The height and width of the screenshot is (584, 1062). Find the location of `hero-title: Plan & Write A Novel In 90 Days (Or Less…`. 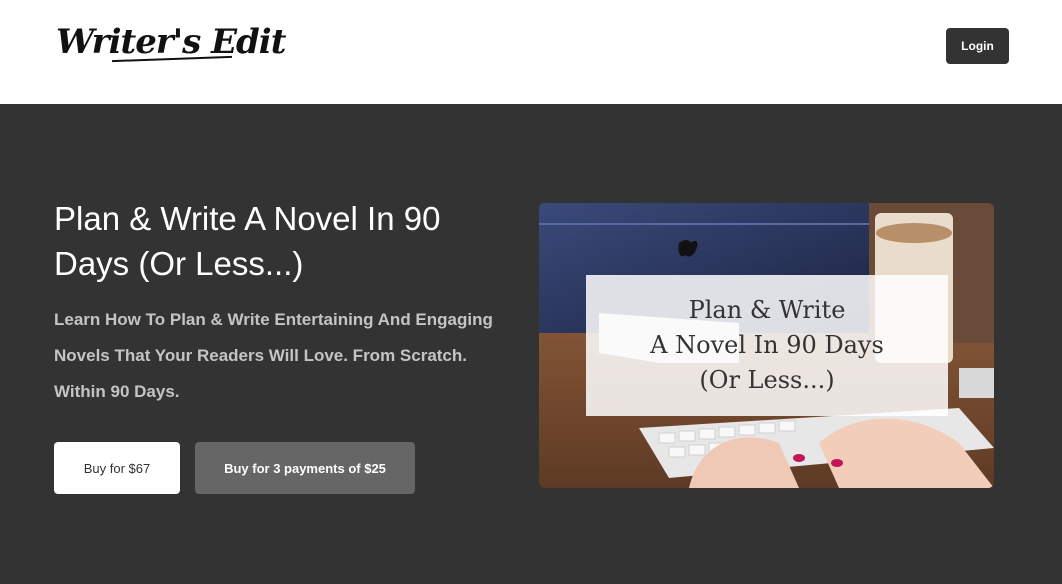

hero-title: Plan & Write A Novel In 90 Days (Or Less… is located at coordinates (247, 241).